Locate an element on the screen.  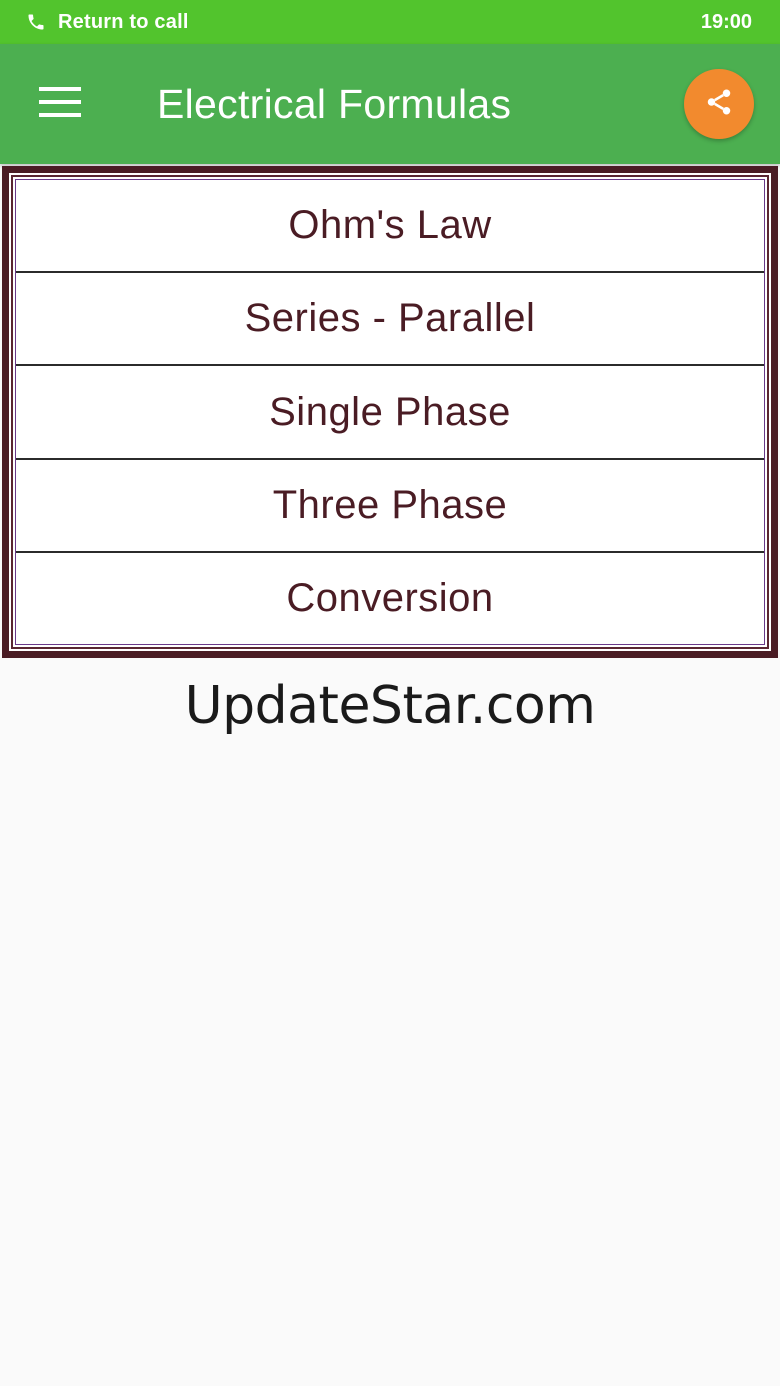
menu-item-ohms-law: Ohm's Law is located at coordinates (390, 227).